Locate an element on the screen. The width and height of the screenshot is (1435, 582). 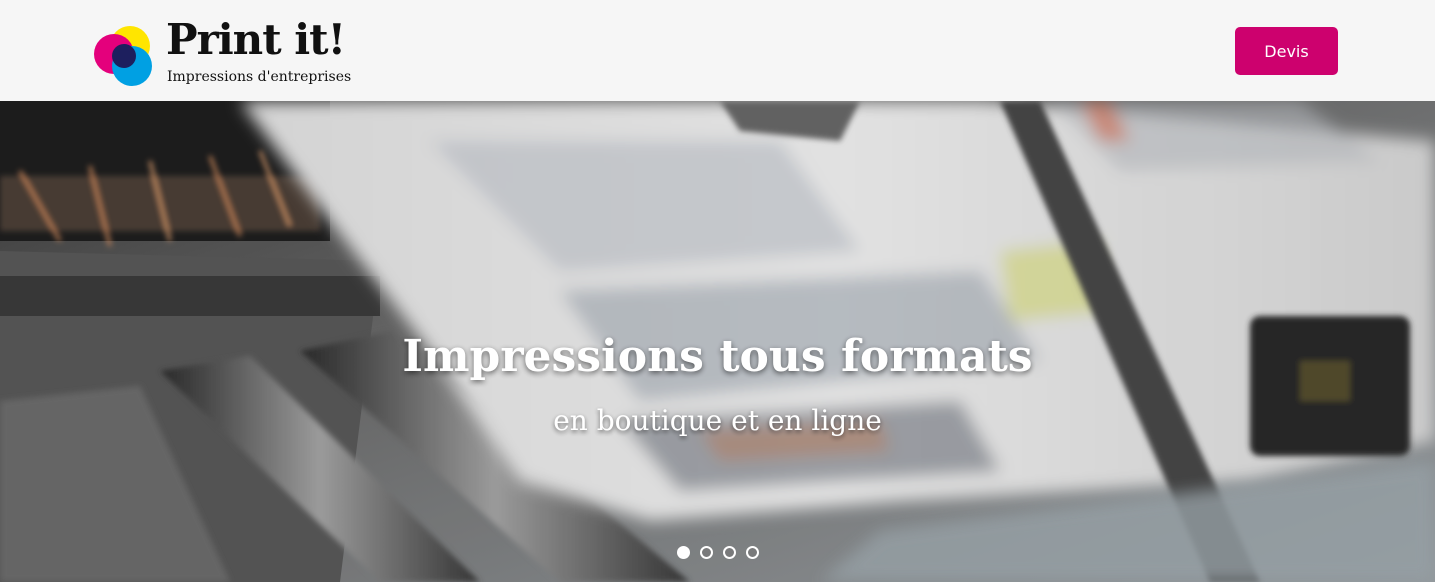
logo-tagline: Impressions d'entreprises is located at coordinates (259, 77).